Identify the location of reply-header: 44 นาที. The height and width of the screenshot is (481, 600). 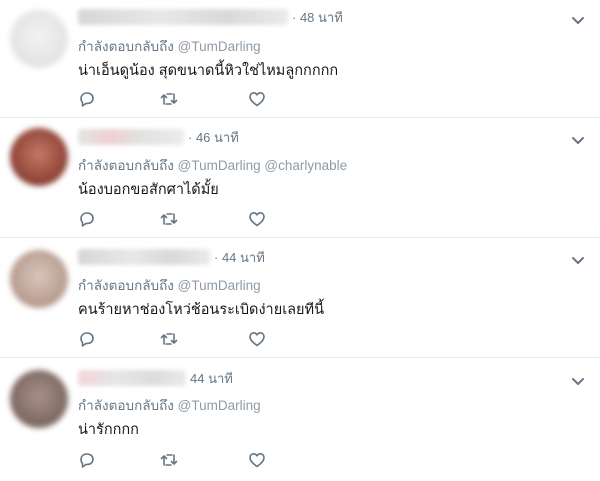
(155, 378).